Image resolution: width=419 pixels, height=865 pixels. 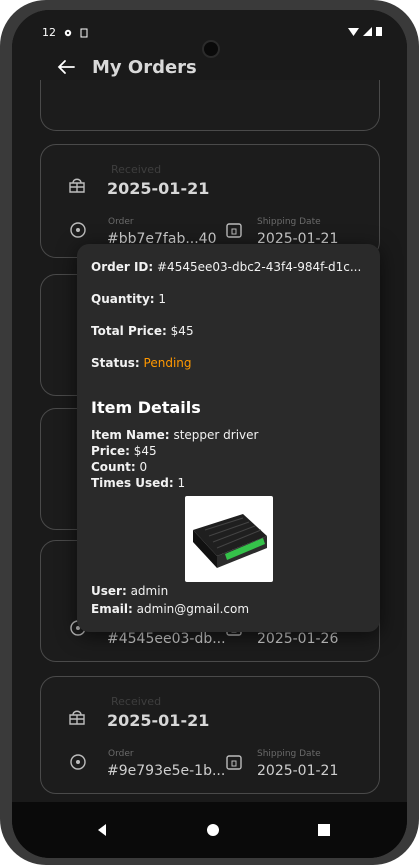 What do you see at coordinates (49, 32) in the screenshot?
I see `status-time: 12` at bounding box center [49, 32].